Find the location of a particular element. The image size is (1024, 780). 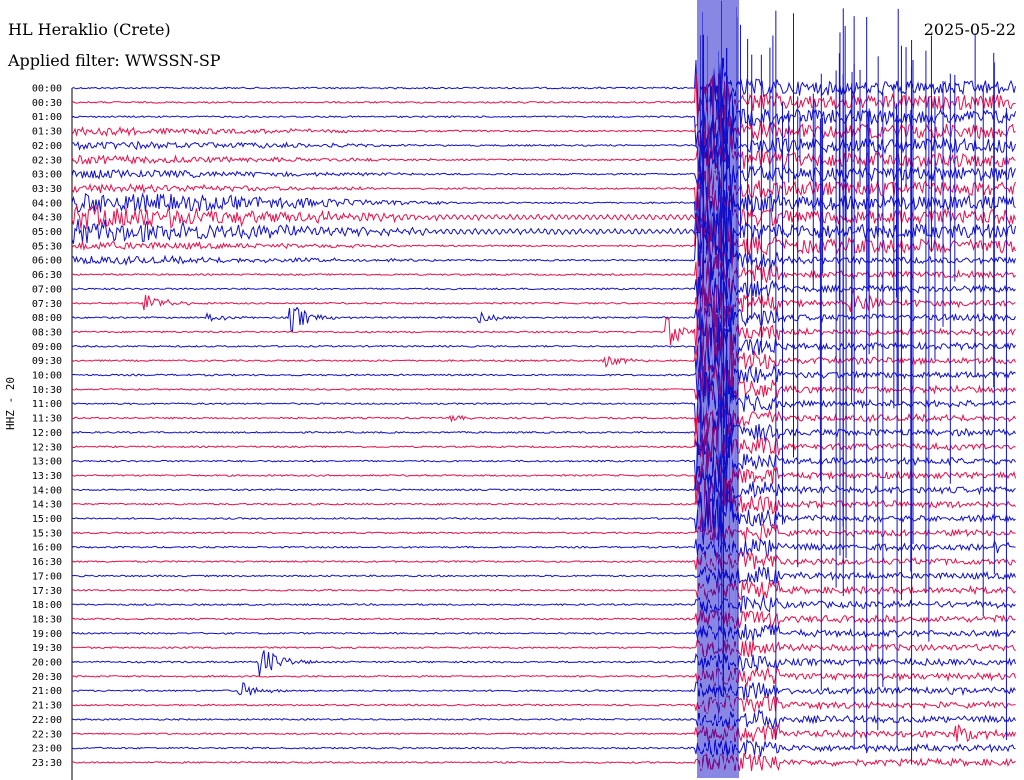

row-label: 01:00 is located at coordinates (47, 117).